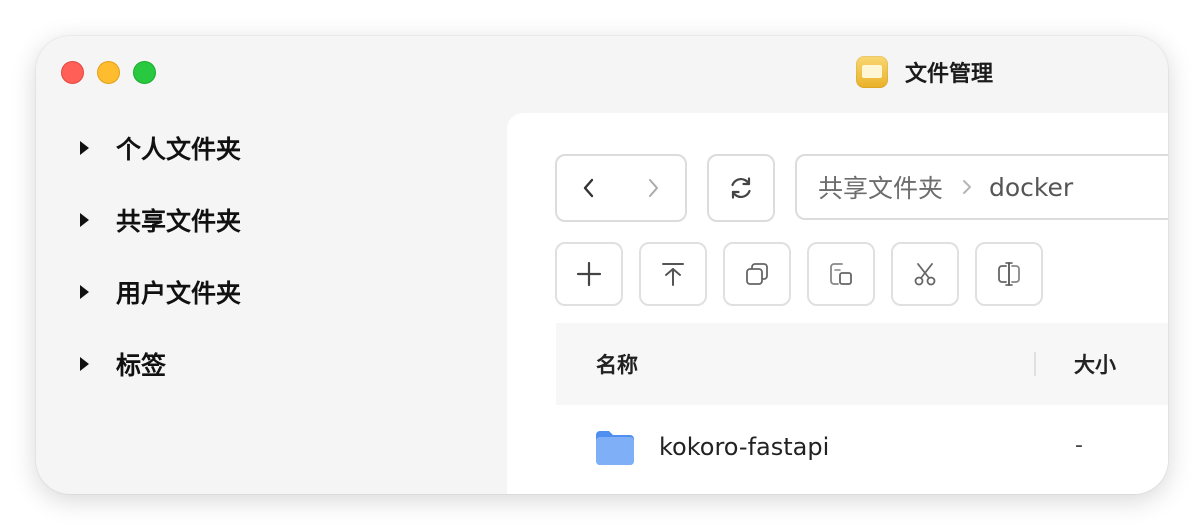 Image resolution: width=1204 pixels, height=530 pixels. Describe the element at coordinates (141, 365) in the screenshot. I see `sidebar-item-label: 标签` at that location.